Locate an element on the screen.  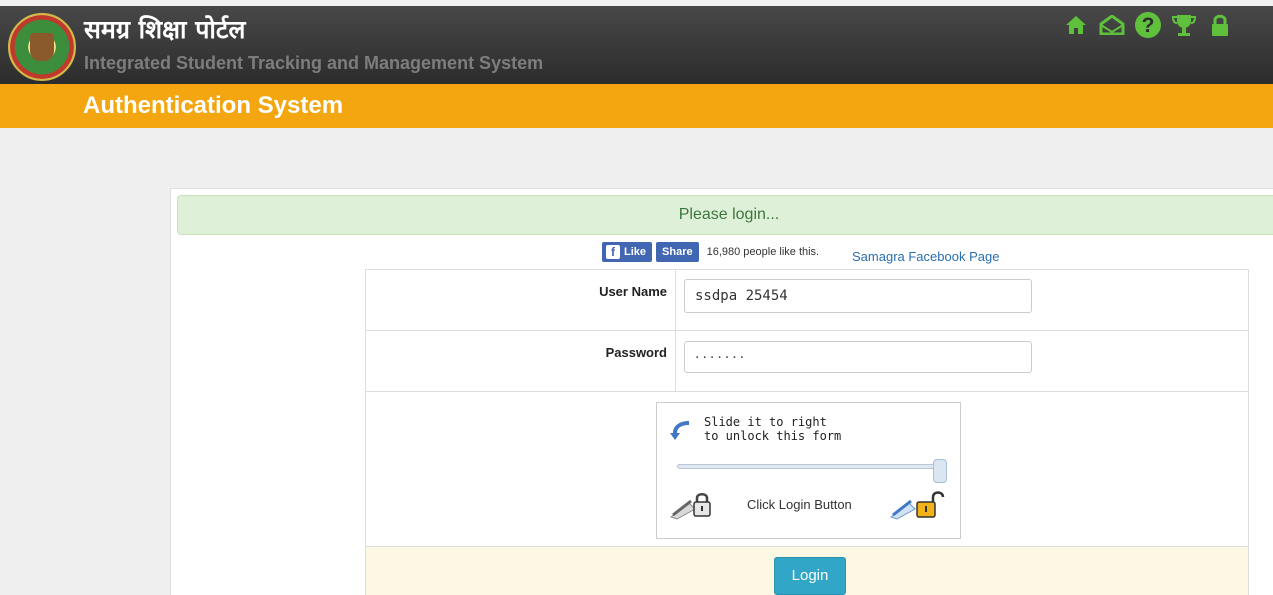
unlocked-form-icon is located at coordinates (916, 505).